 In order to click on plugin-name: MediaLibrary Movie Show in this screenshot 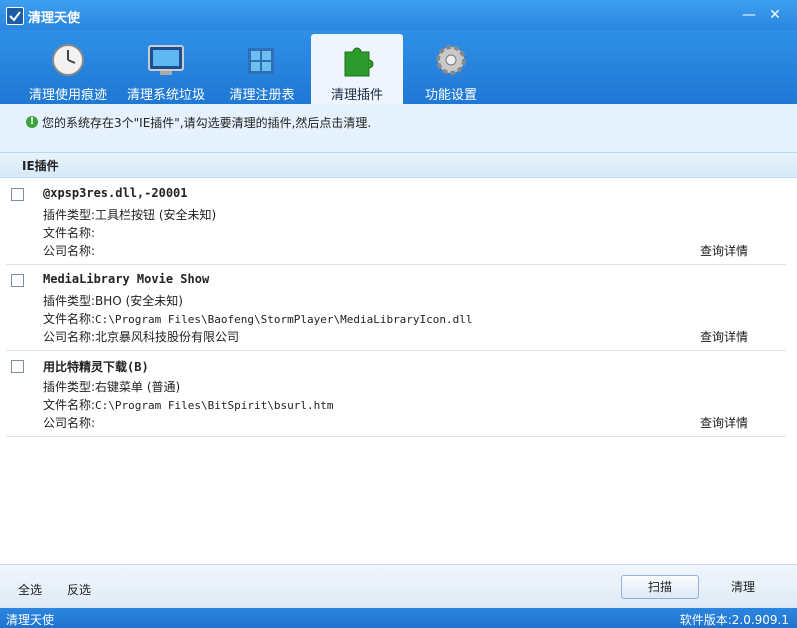, I will do `click(126, 279)`.